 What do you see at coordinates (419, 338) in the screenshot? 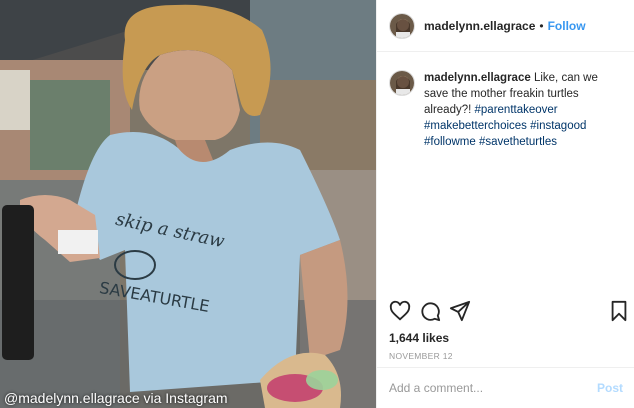
I see `like-count: 1,644 likes` at bounding box center [419, 338].